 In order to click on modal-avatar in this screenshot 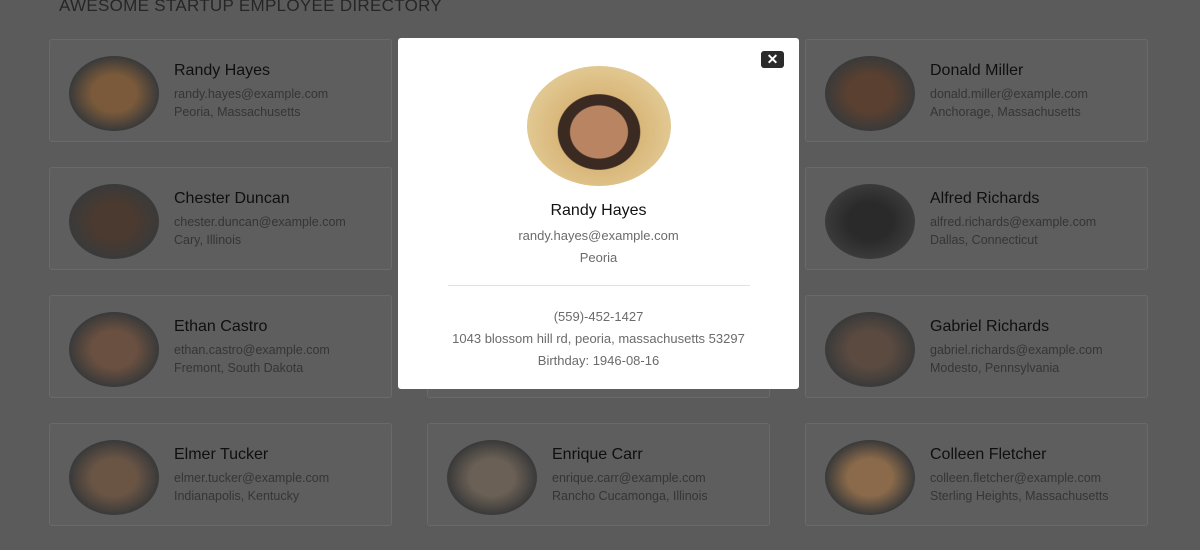, I will do `click(599, 126)`.